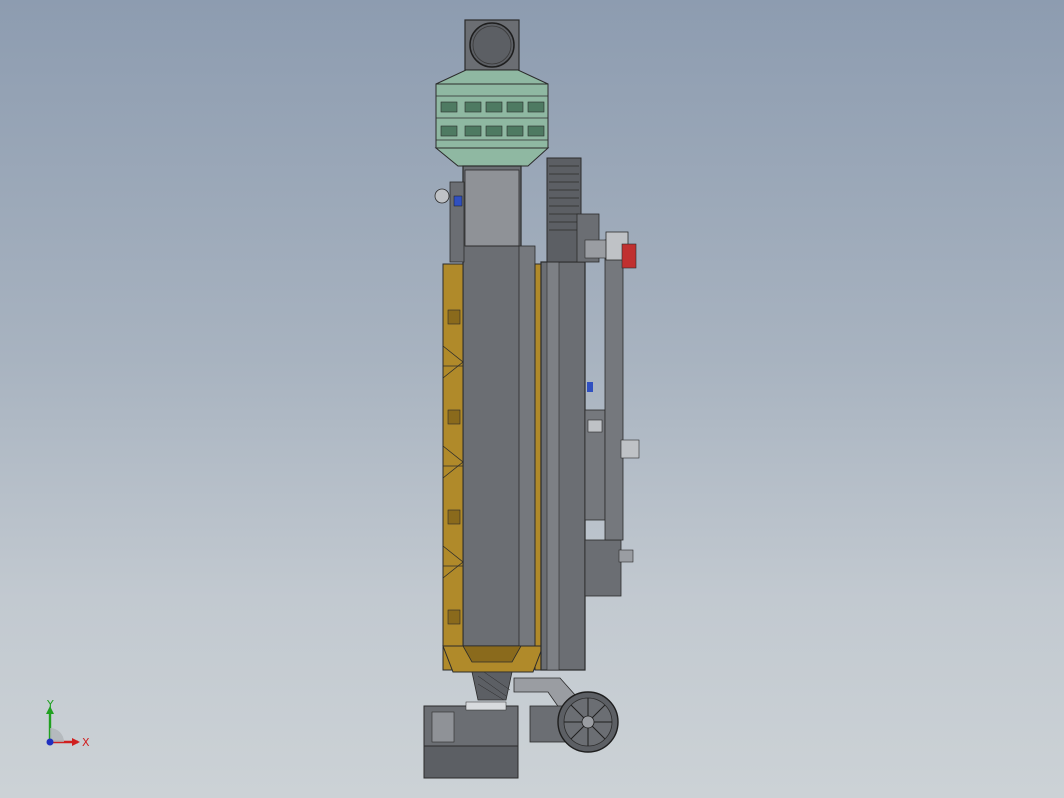 The width and height of the screenshot is (1064, 798). Describe the element at coordinates (499, 406) in the screenshot. I see `main-column` at that location.